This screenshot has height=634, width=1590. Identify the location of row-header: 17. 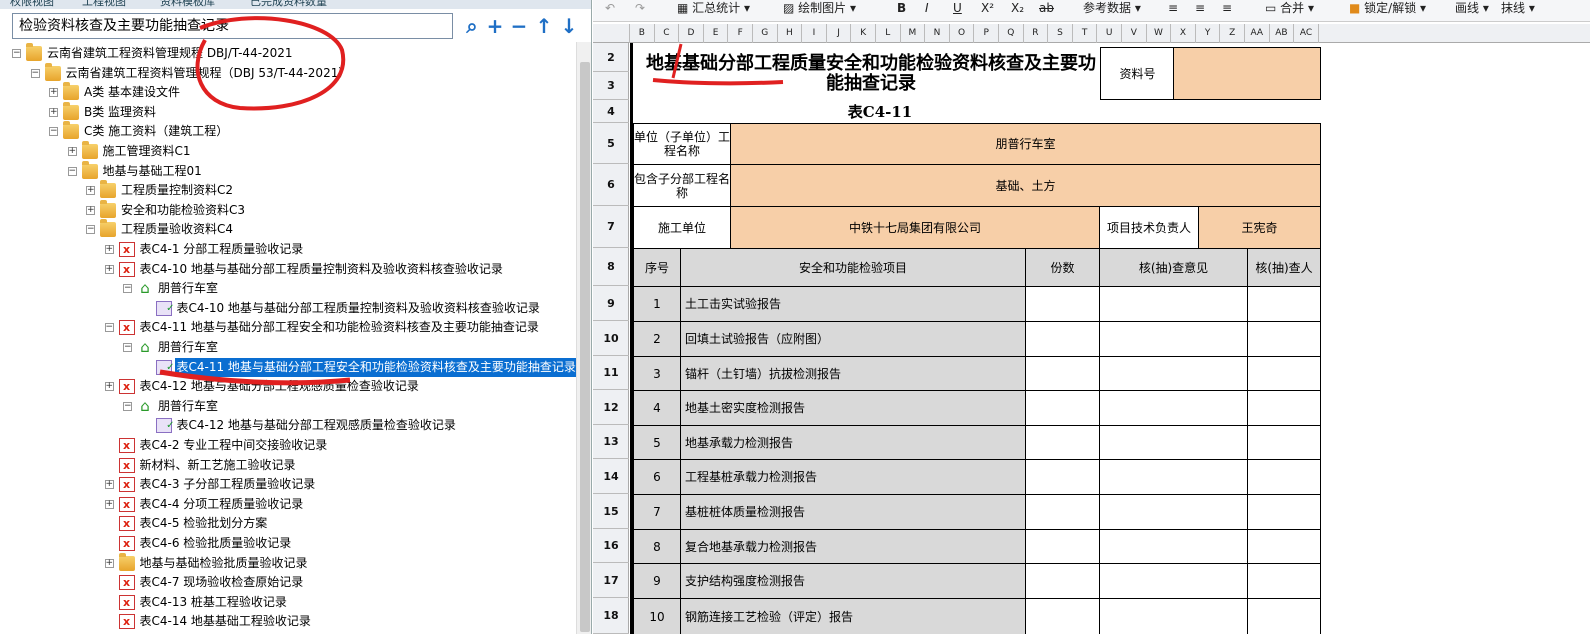
(611, 580).